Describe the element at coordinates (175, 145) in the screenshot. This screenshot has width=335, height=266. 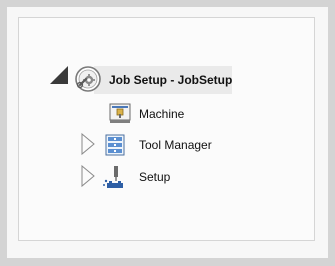
I see `tree-item-tool-manager: Tool Manager` at that location.